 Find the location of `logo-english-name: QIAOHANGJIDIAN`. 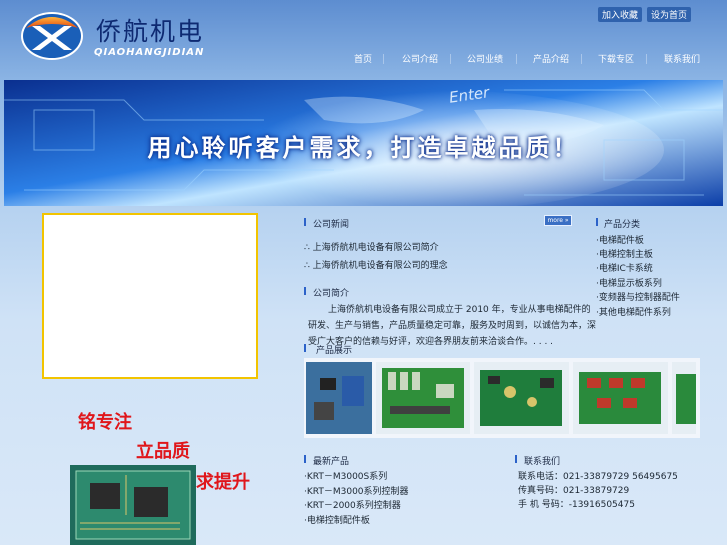

logo-english-name: QIAOHANGJIDIAN is located at coordinates (149, 52).